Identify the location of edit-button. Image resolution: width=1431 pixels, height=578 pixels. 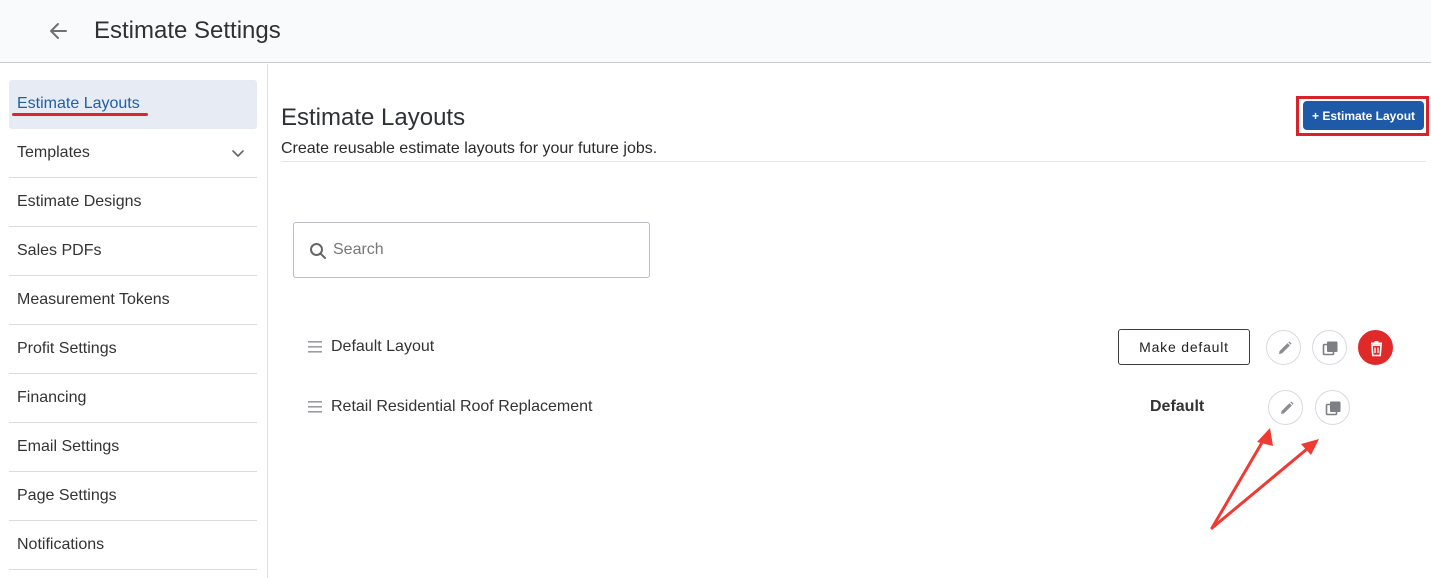
(1283, 347).